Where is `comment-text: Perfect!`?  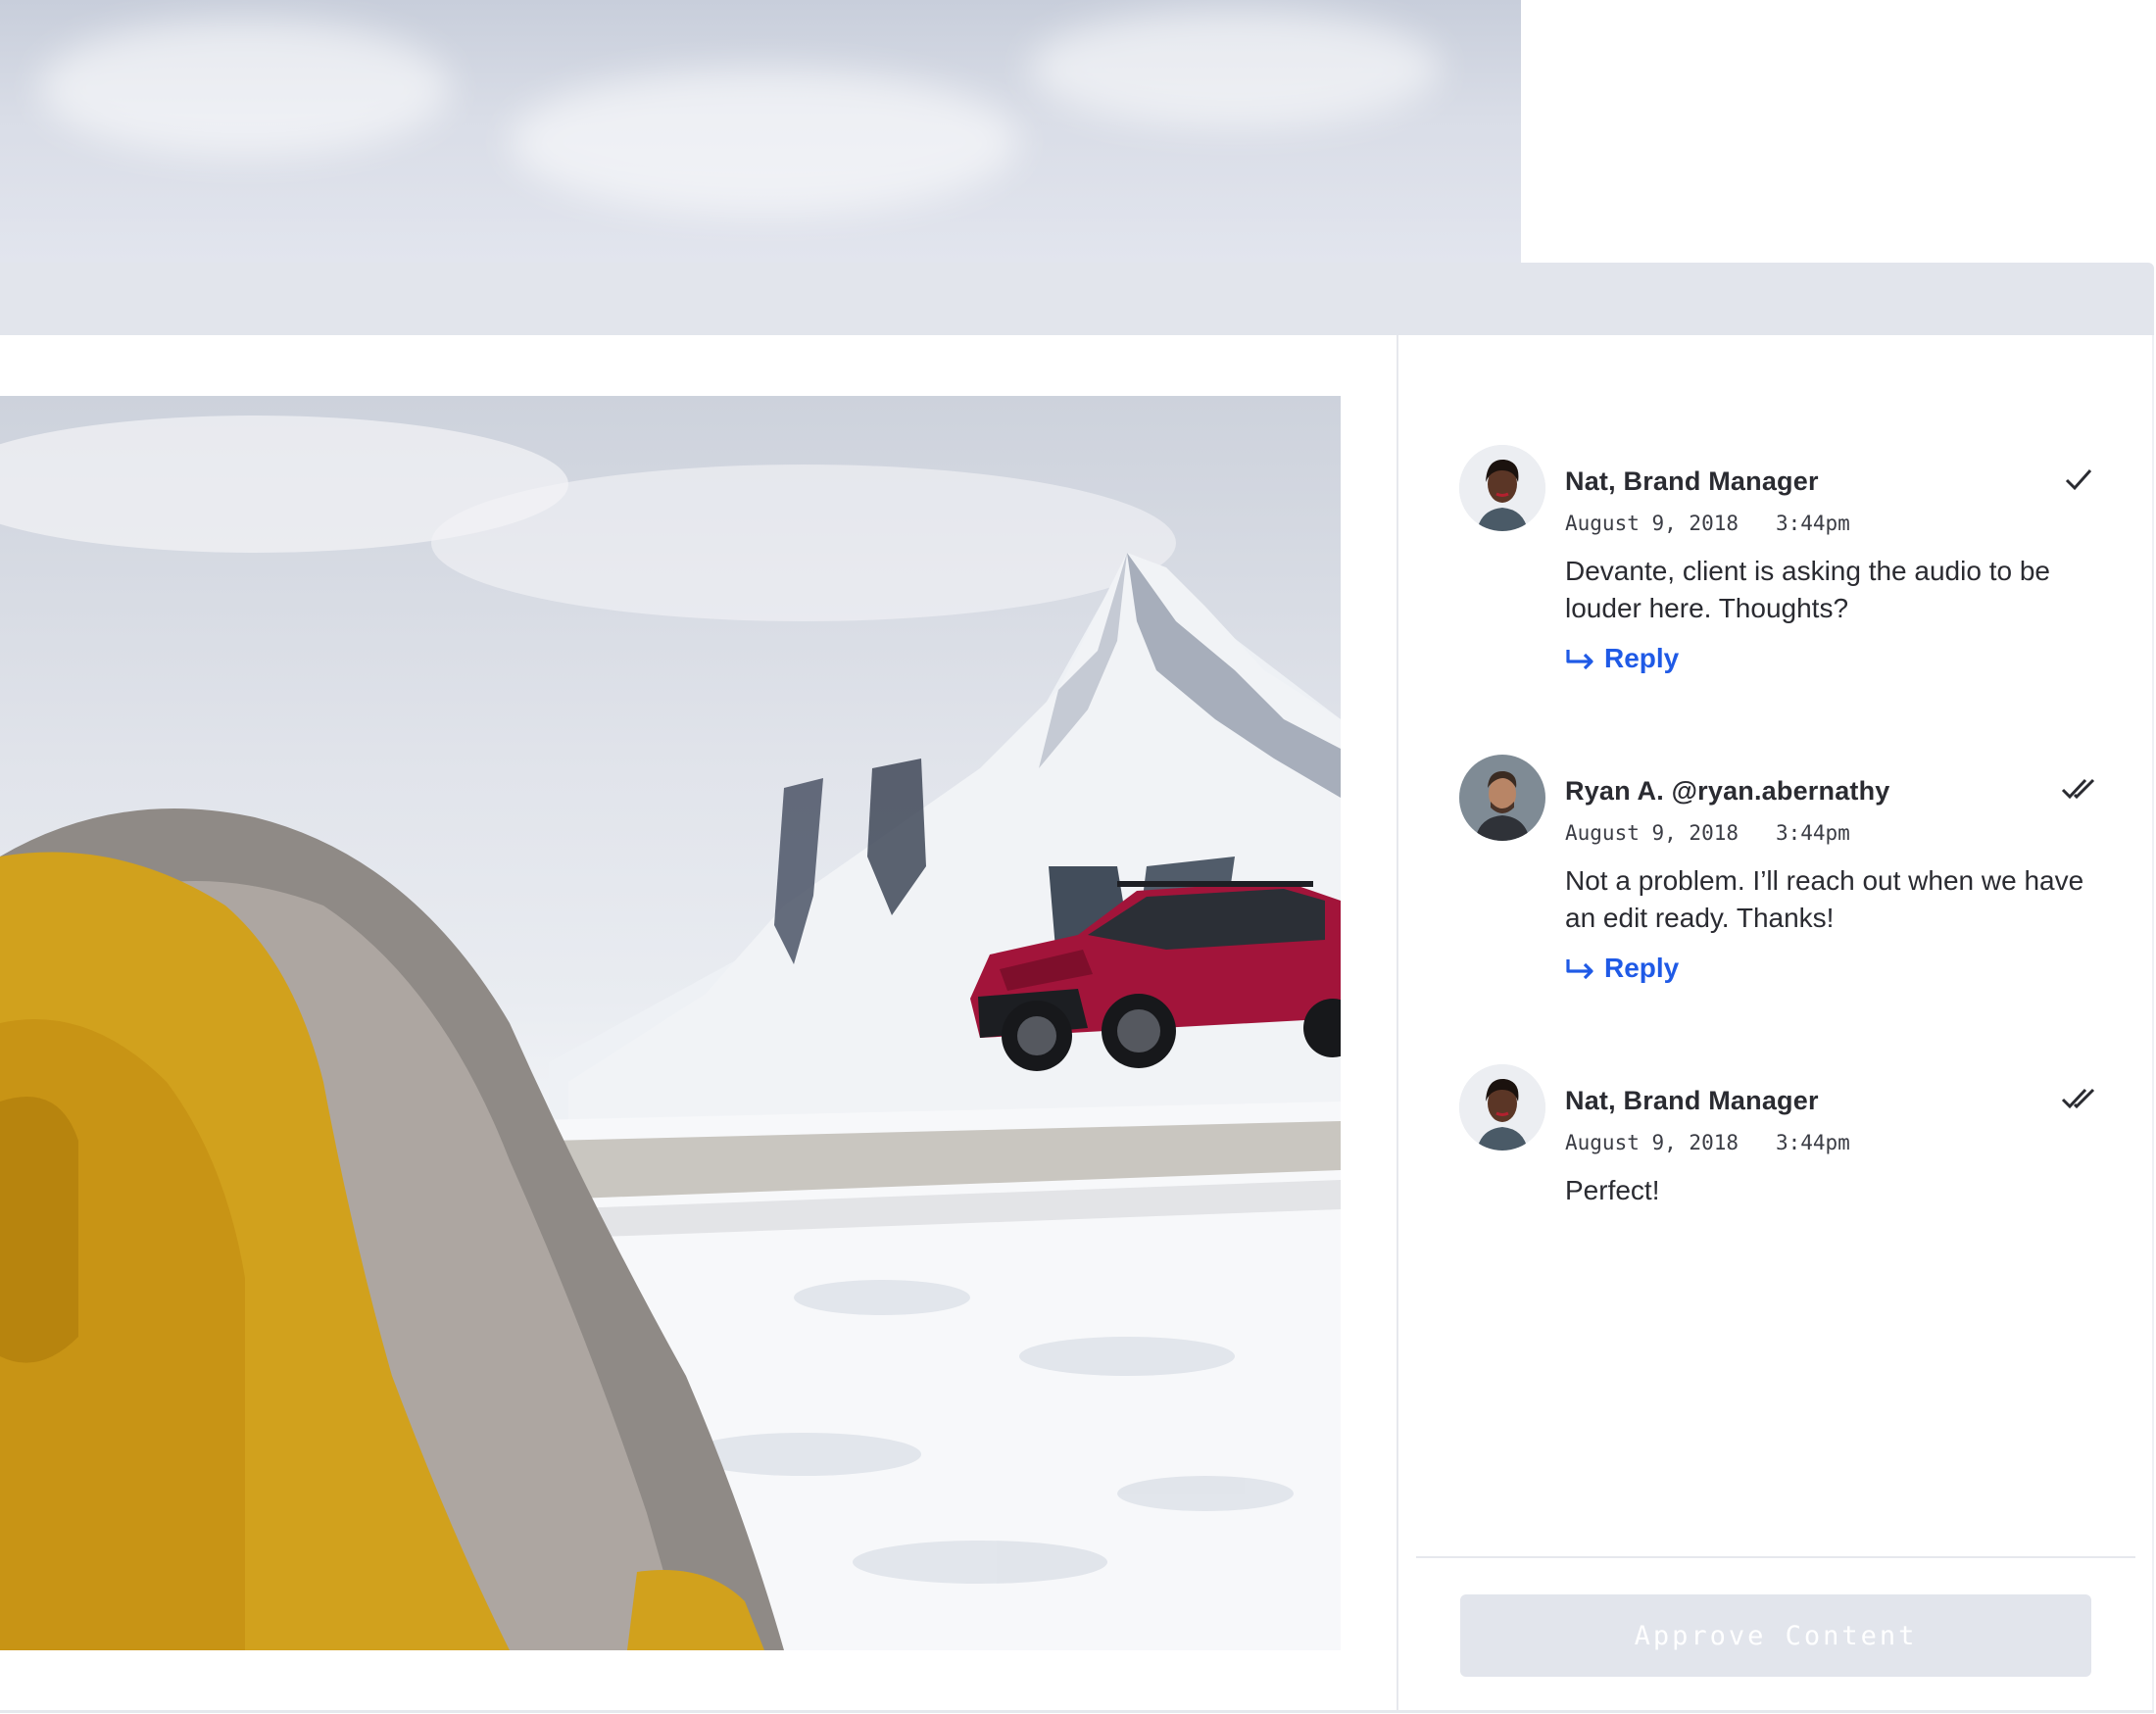 comment-text: Perfect! is located at coordinates (1612, 1190).